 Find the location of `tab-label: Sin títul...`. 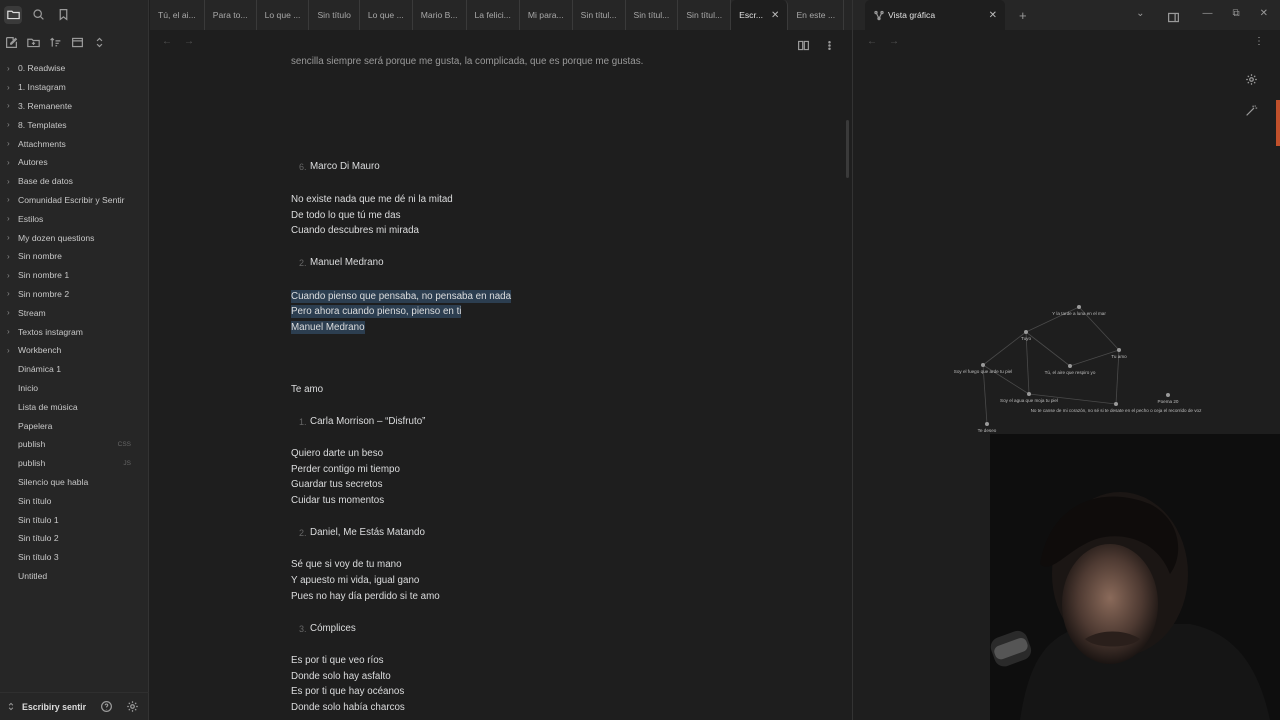

tab-label: Sin títul... is located at coordinates (598, 15).